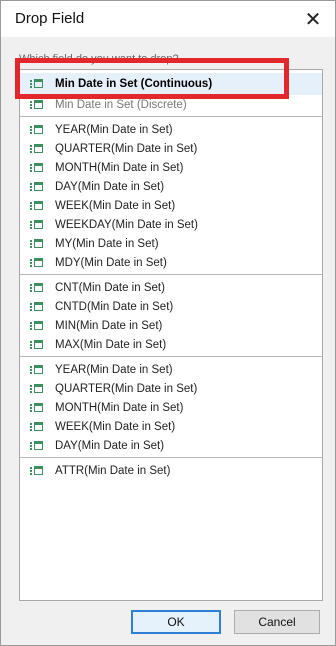 This screenshot has width=336, height=646. What do you see at coordinates (171, 325) in the screenshot?
I see `field-option: MIN(Min Date in Set)` at bounding box center [171, 325].